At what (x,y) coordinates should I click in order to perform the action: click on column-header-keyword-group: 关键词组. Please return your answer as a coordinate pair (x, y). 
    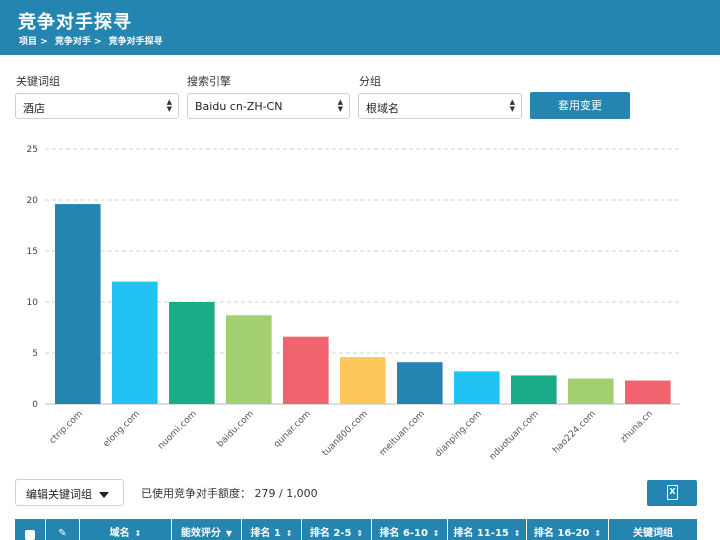
    Looking at the image, I should click on (653, 529).